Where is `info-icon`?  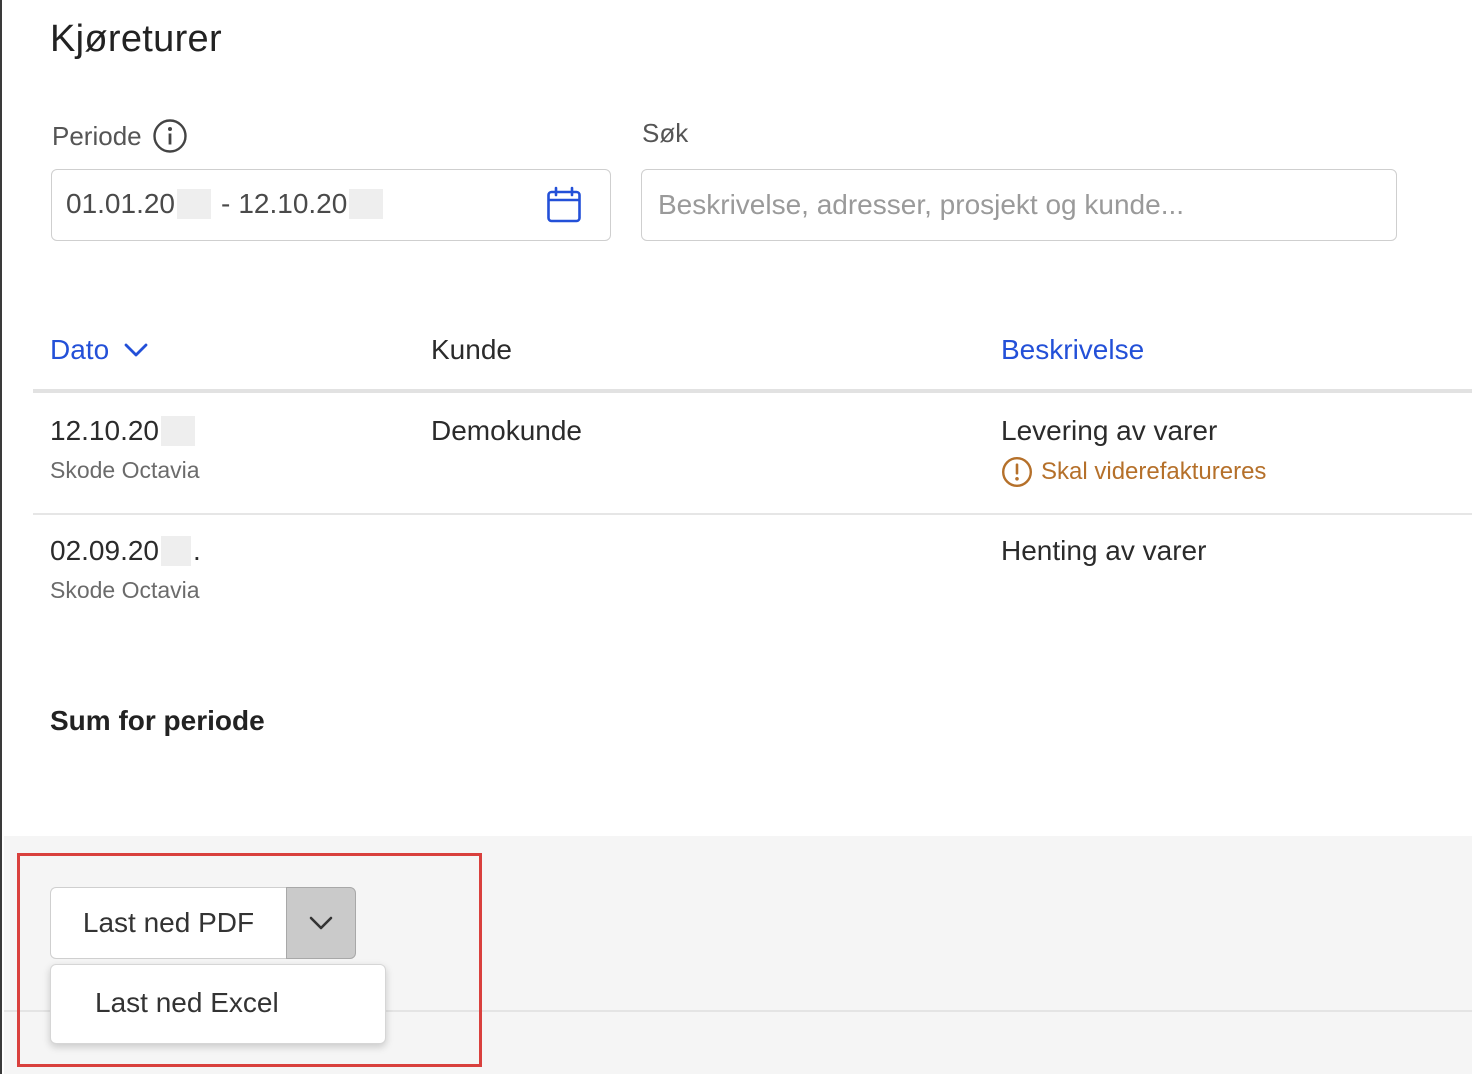 info-icon is located at coordinates (170, 136).